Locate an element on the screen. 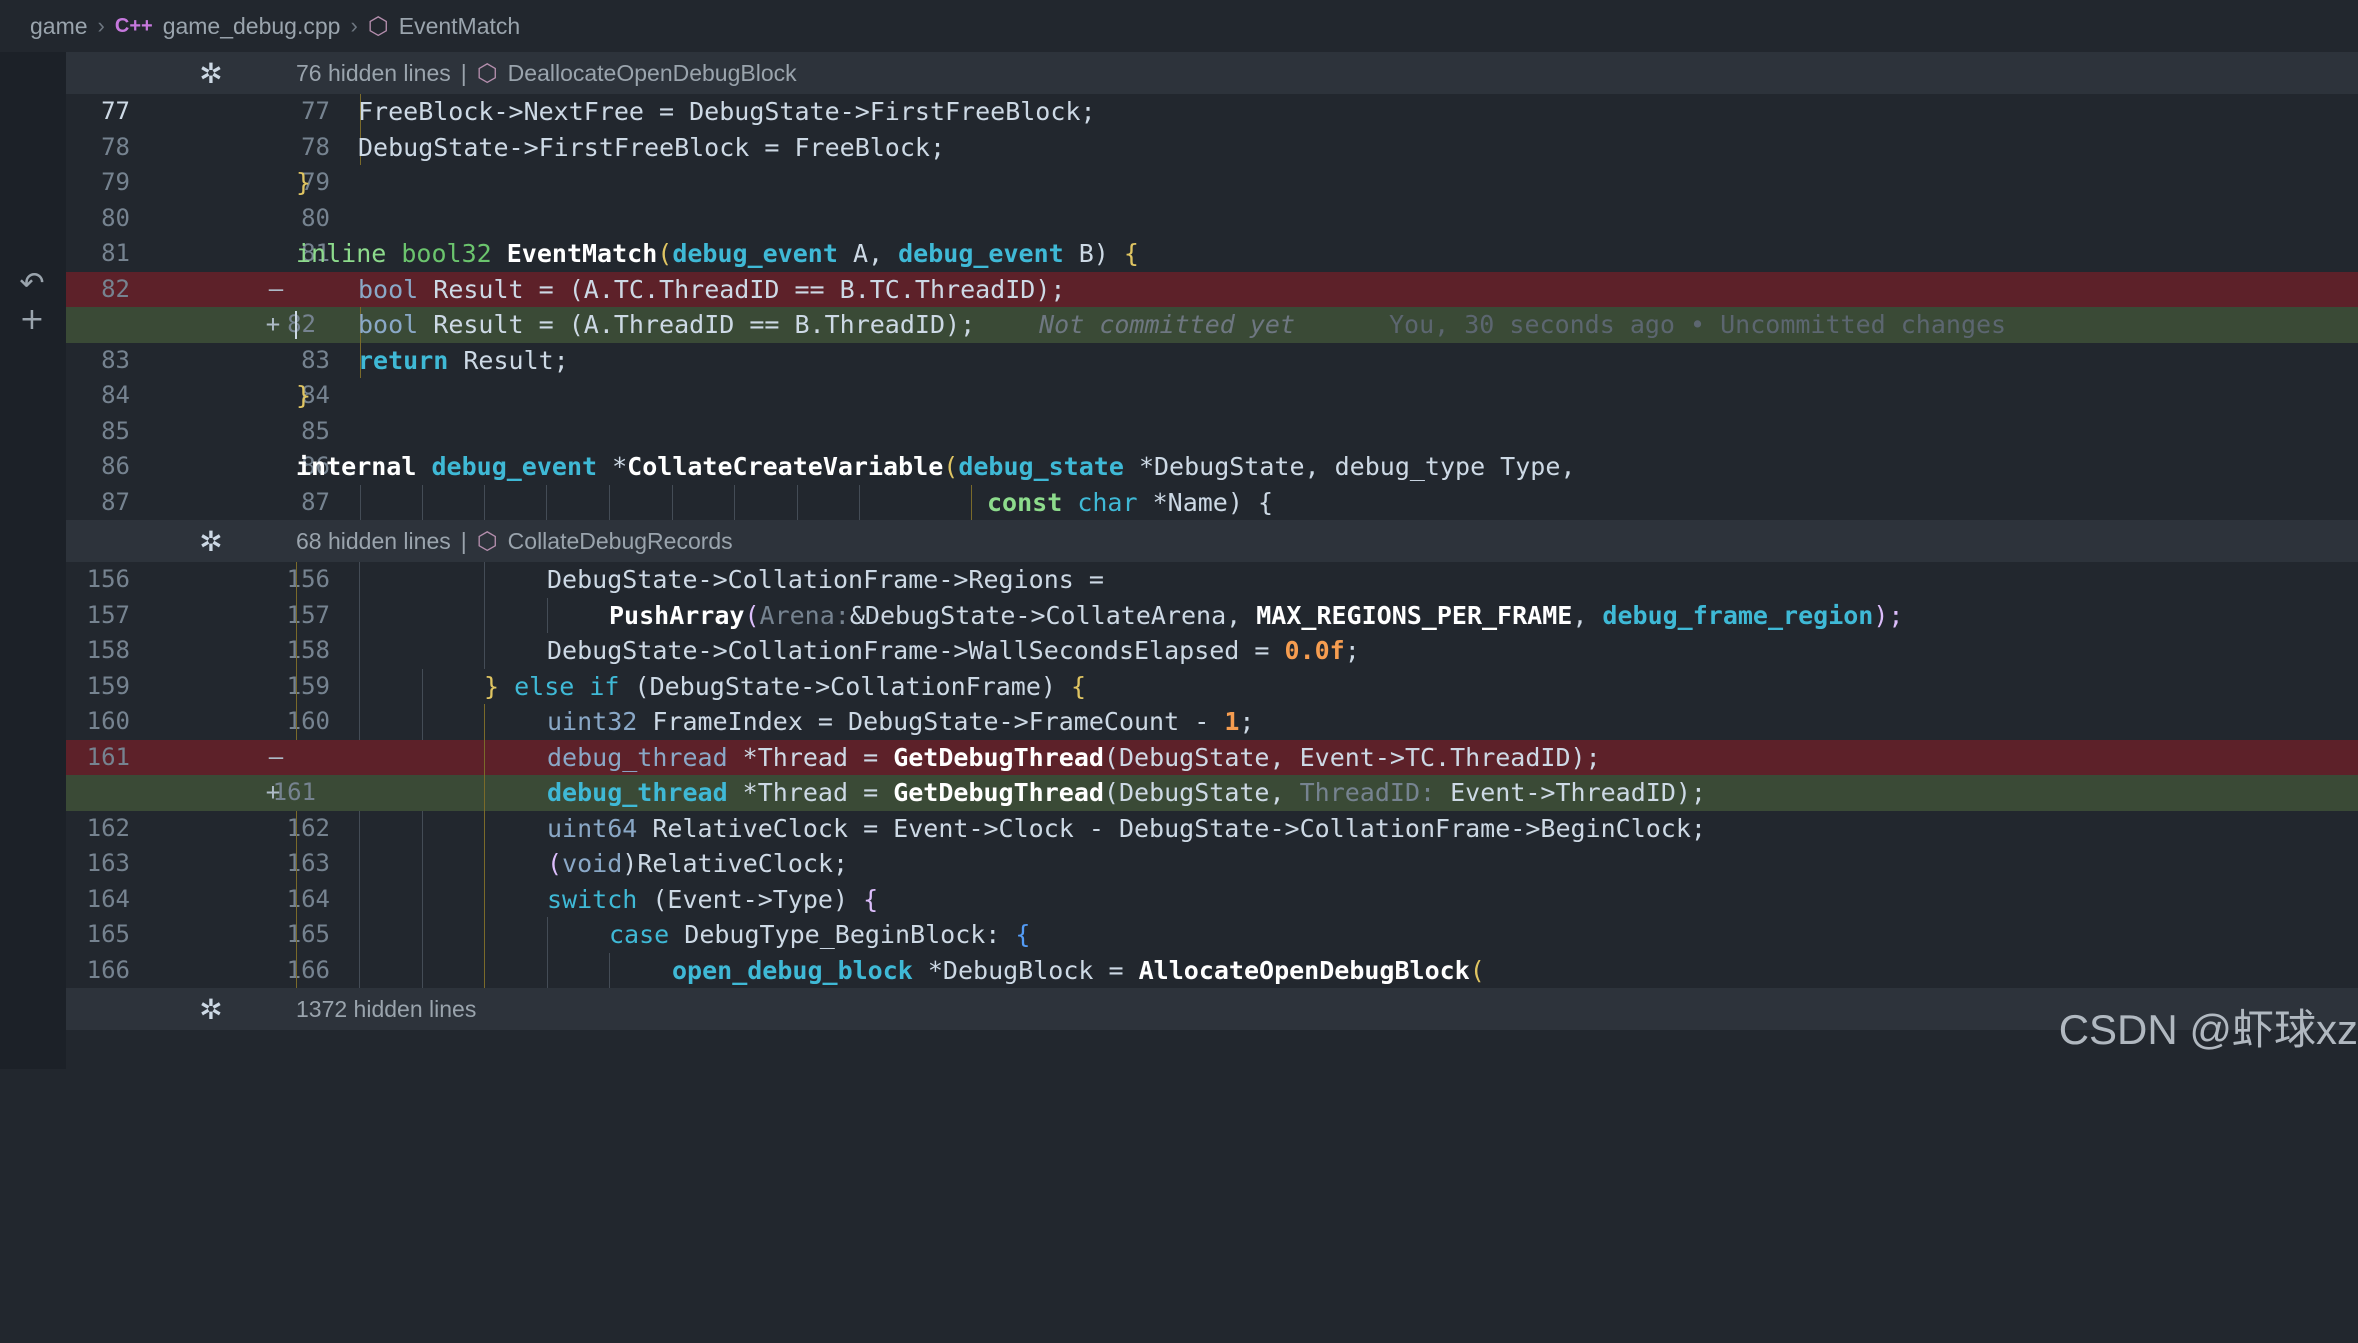  line-number-modified: 159 is located at coordinates (308, 685).